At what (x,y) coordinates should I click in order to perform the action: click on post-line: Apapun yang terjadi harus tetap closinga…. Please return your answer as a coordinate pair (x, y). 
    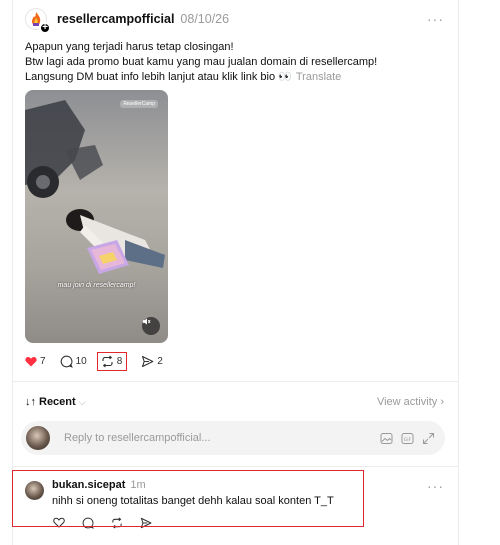
    Looking at the image, I should click on (129, 47).